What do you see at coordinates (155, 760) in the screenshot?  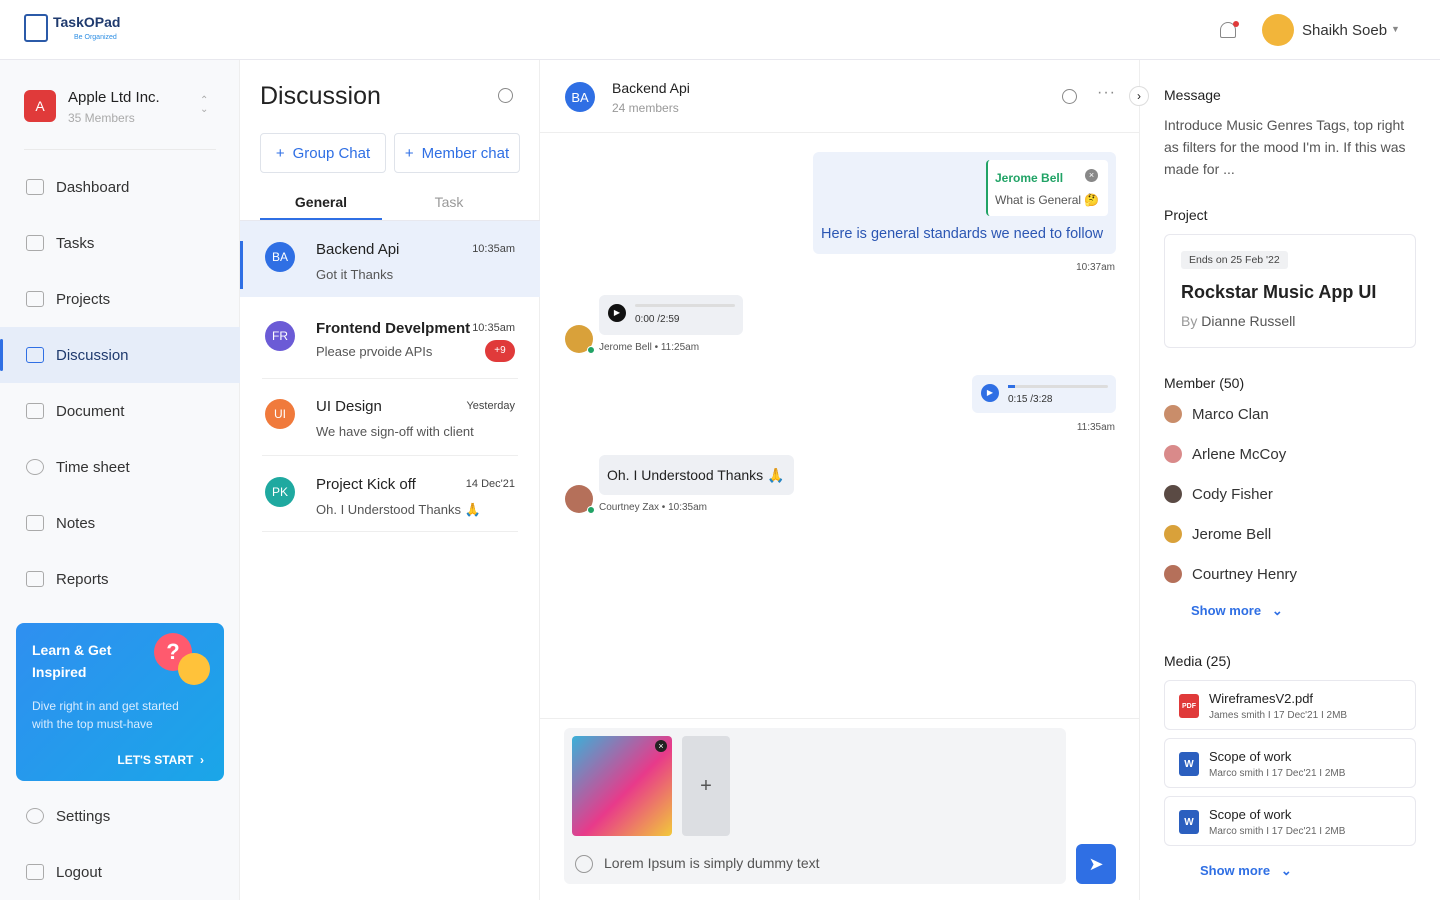 I see `cta-label: LET'S START` at bounding box center [155, 760].